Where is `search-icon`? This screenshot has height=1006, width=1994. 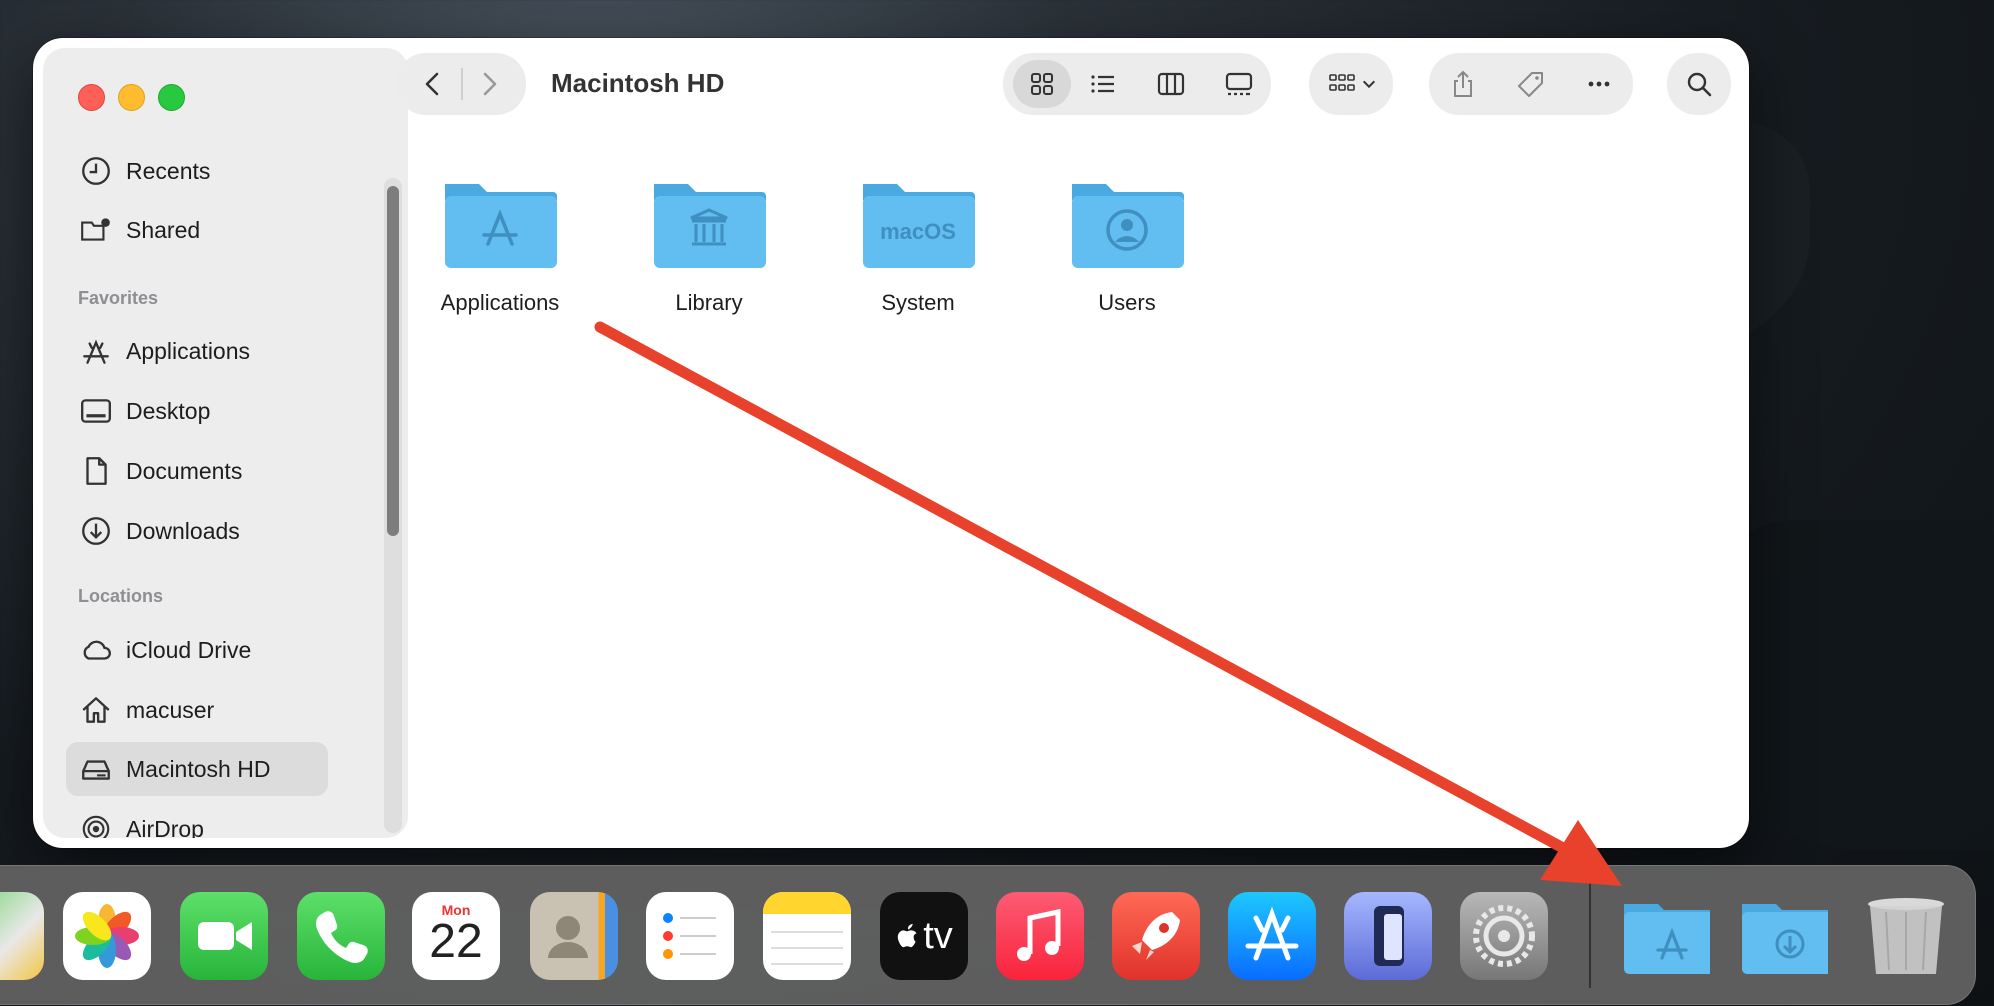 search-icon is located at coordinates (1699, 84).